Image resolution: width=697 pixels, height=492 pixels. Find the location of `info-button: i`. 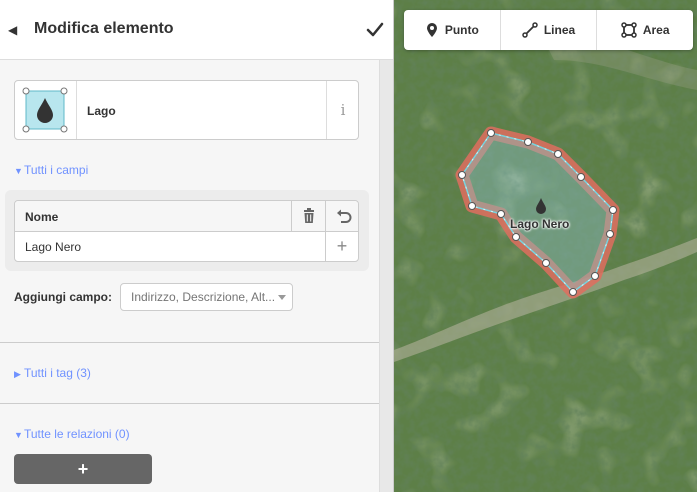

info-button: i is located at coordinates (342, 110).